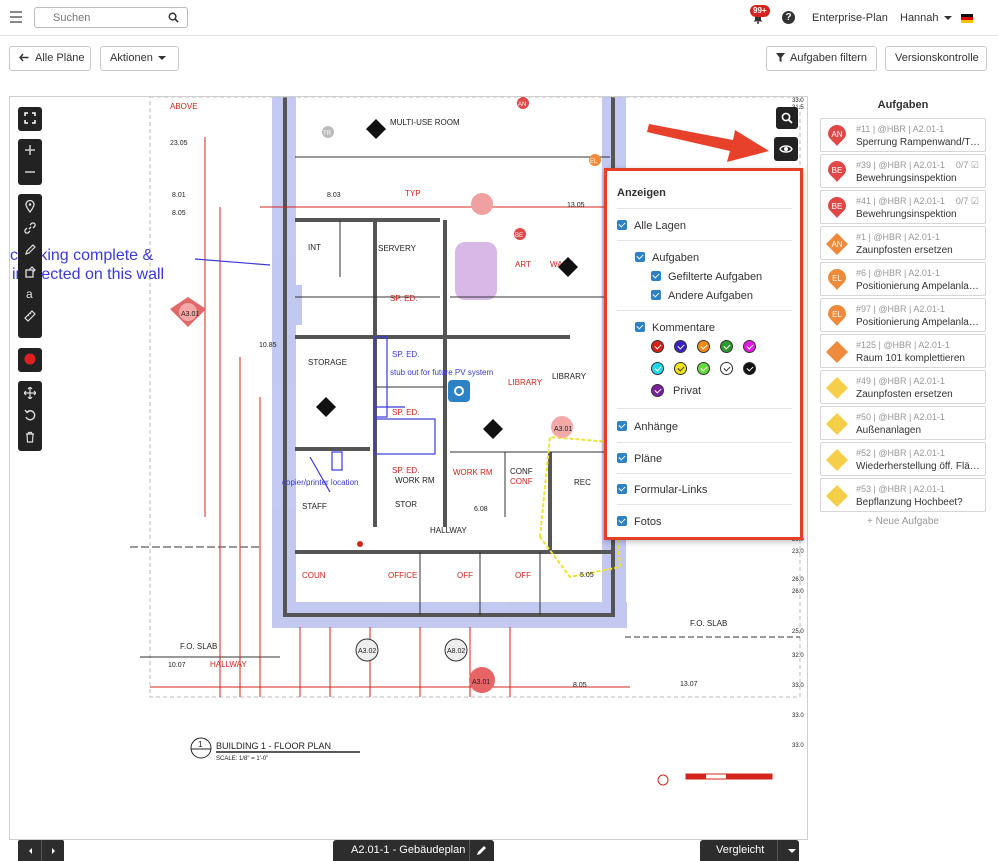 The width and height of the screenshot is (998, 861). Describe the element at coordinates (441, 372) in the screenshot. I see `markup-text: stub out for future PV system` at that location.